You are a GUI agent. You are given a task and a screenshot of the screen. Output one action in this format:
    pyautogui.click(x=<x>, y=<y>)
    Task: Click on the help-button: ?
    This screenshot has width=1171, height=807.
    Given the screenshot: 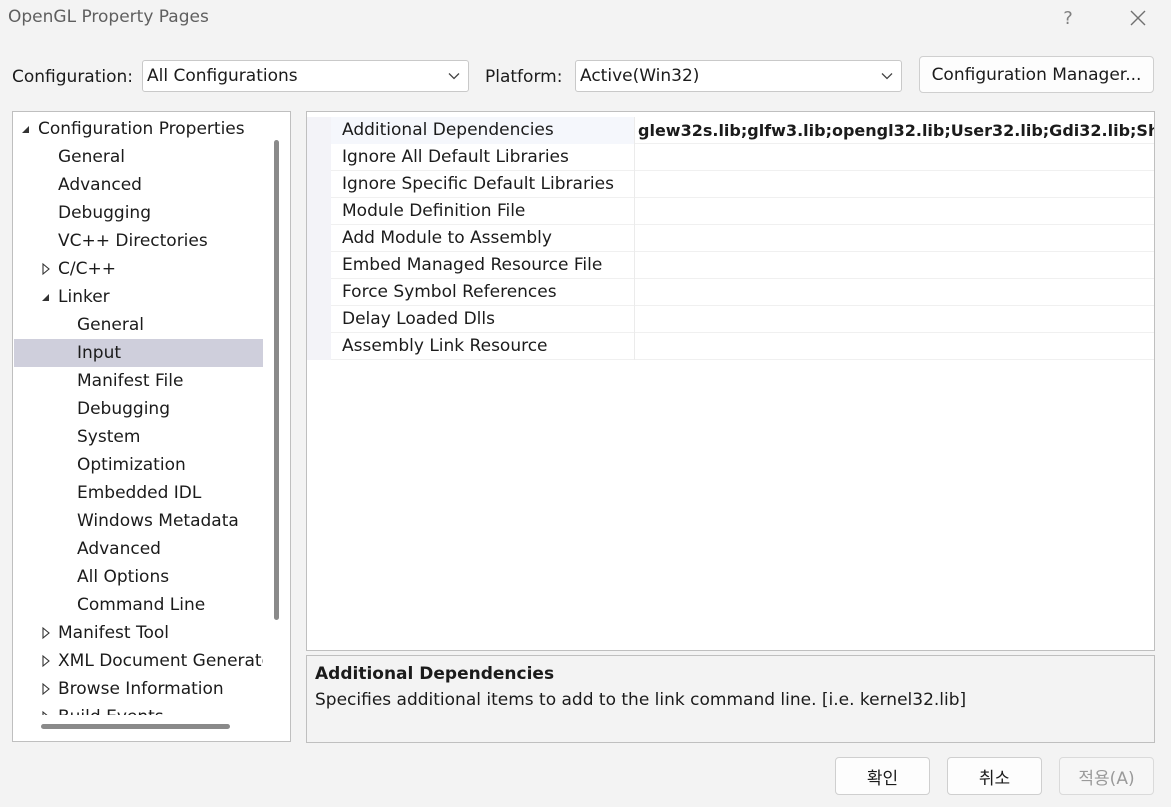 What is the action you would take?
    pyautogui.click(x=1068, y=18)
    